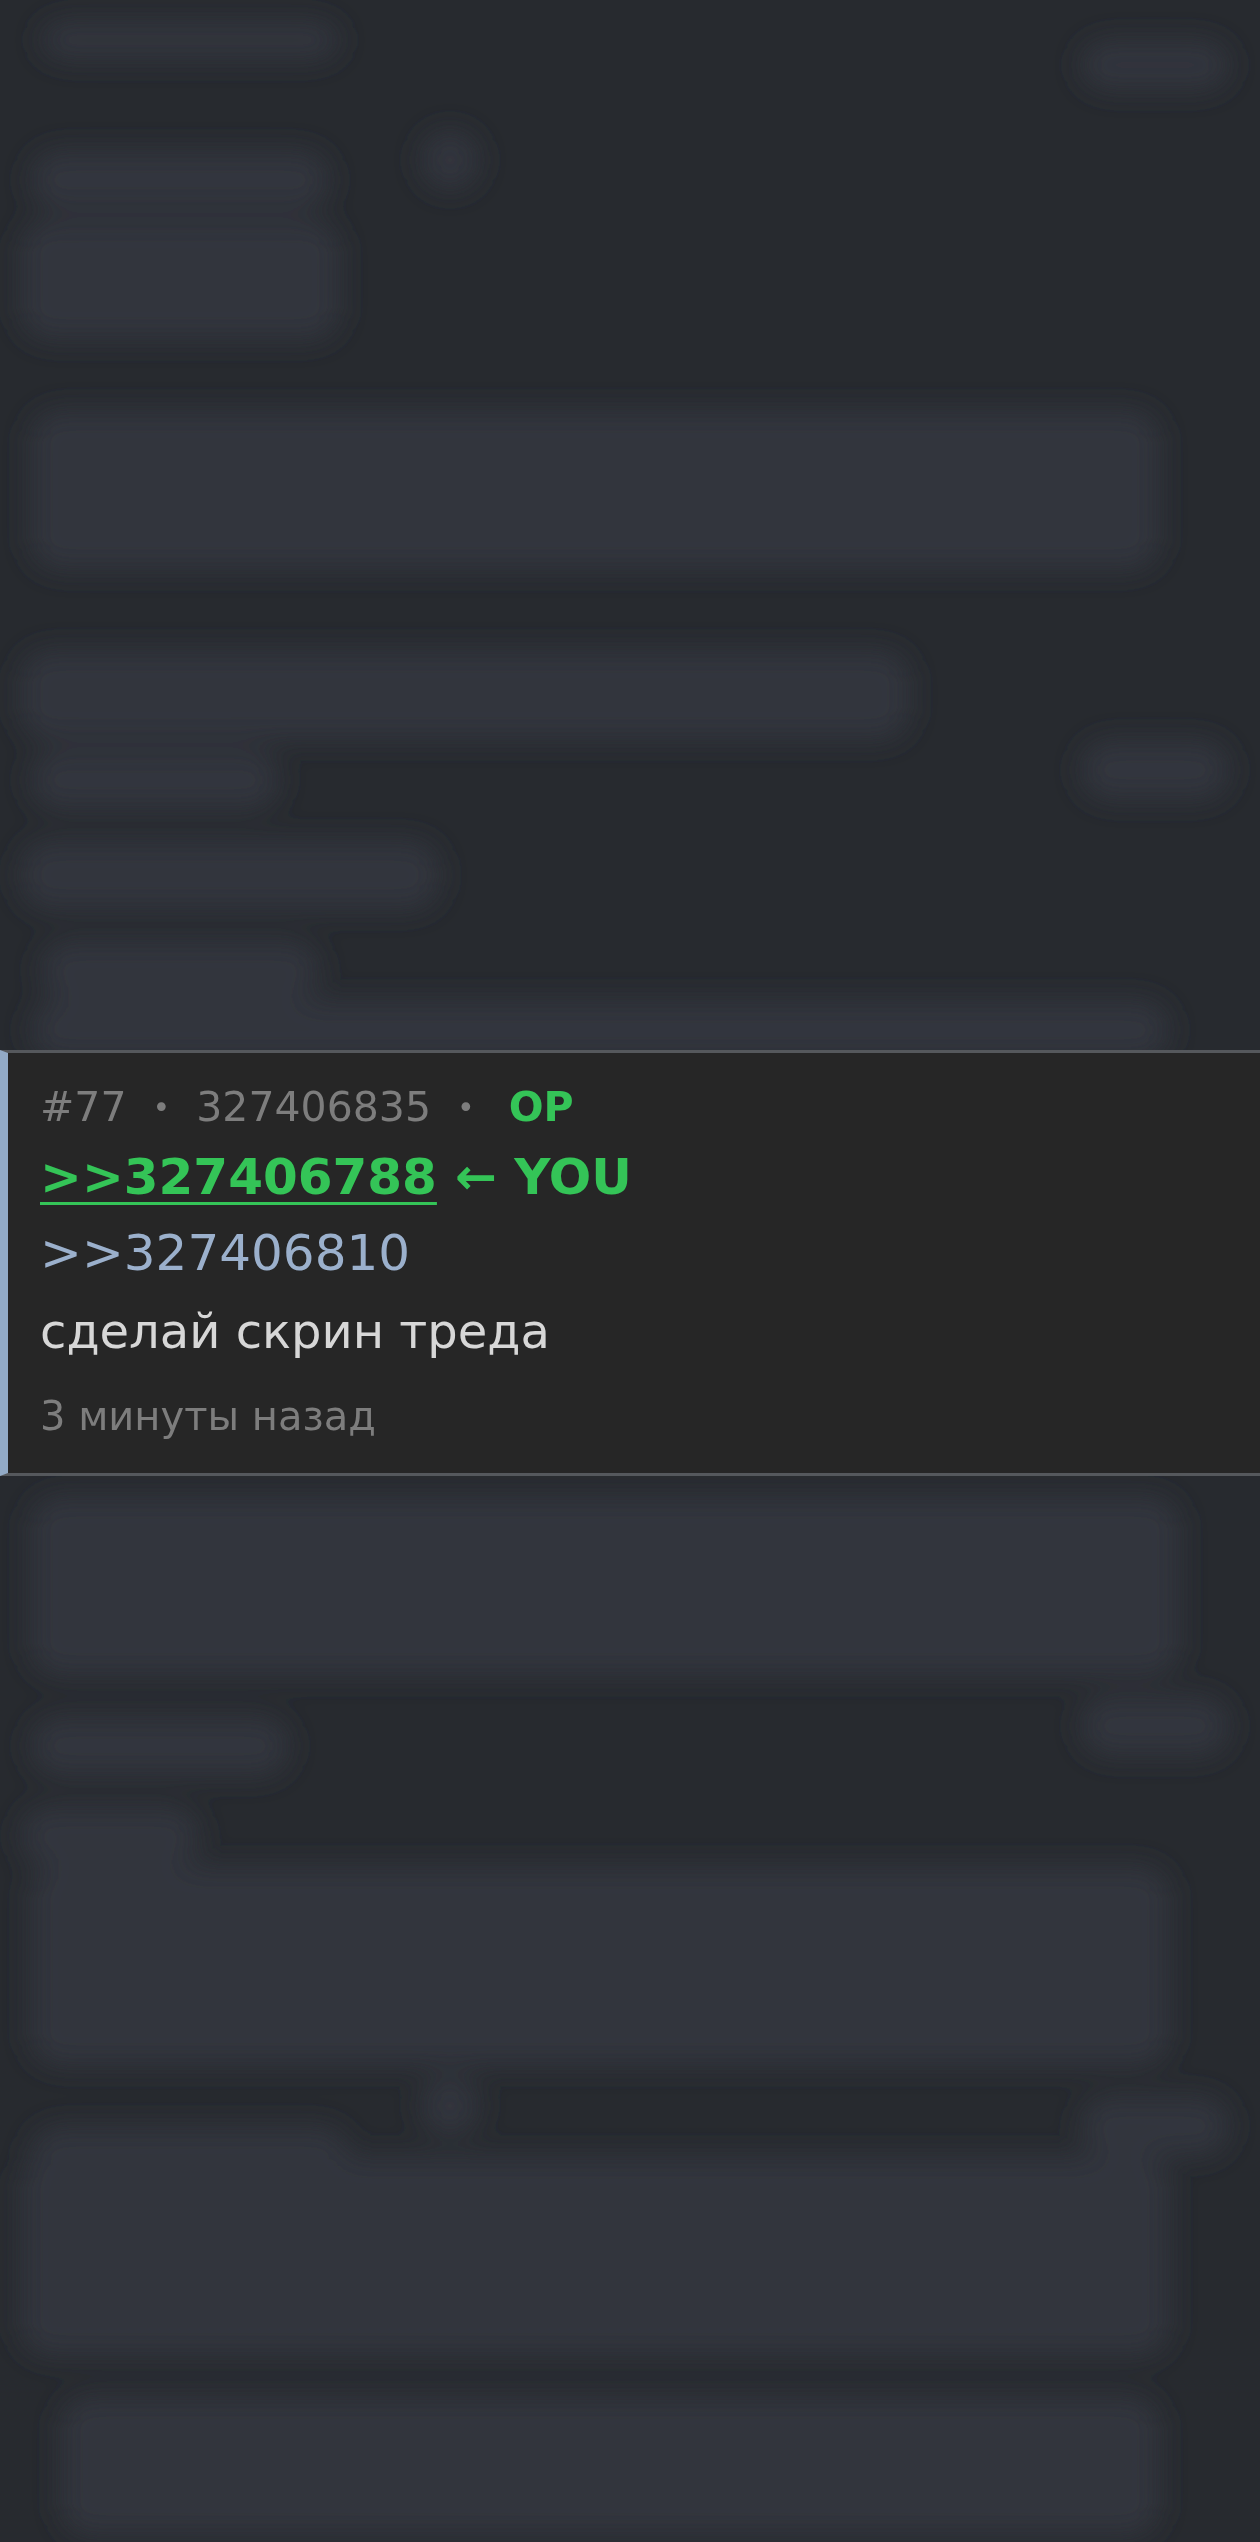 This screenshot has height=2542, width=1260. I want to click on post-time: 3 минуты назад, so click(208, 1416).